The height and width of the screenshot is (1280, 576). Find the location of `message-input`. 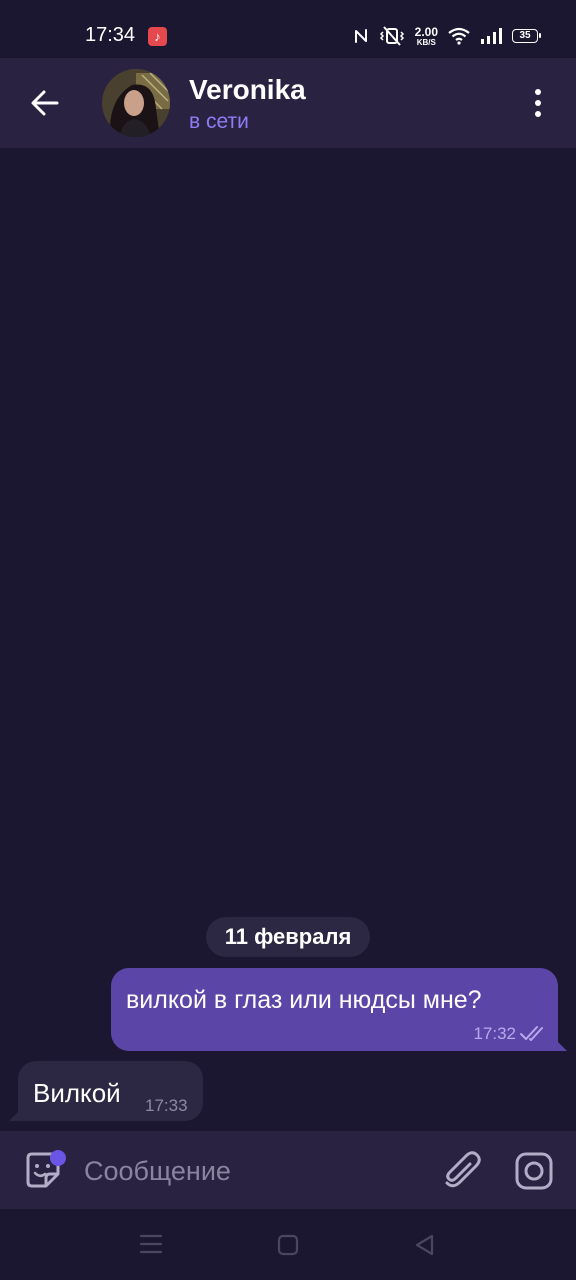

message-input is located at coordinates (249, 1171).